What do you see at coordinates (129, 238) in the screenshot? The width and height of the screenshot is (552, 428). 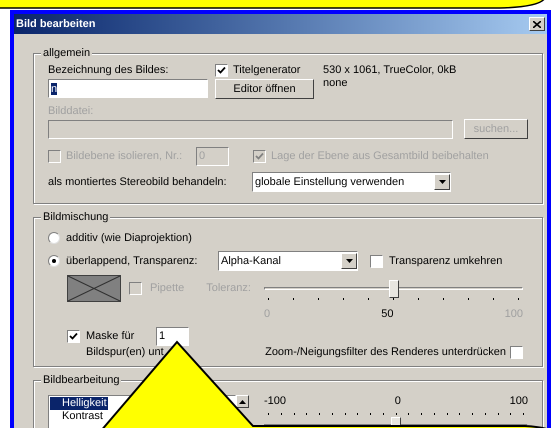 I see `radio-label: additiv (wie Diaprojektion)` at bounding box center [129, 238].